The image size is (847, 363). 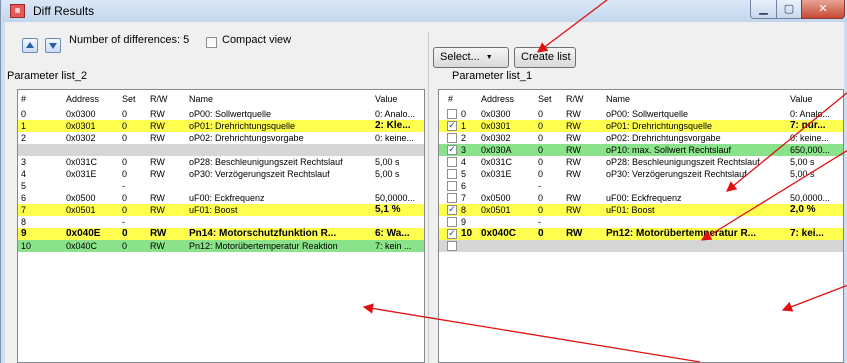 What do you see at coordinates (786, 141) in the screenshot?
I see `arrow-to-green-row-right` at bounding box center [786, 141].